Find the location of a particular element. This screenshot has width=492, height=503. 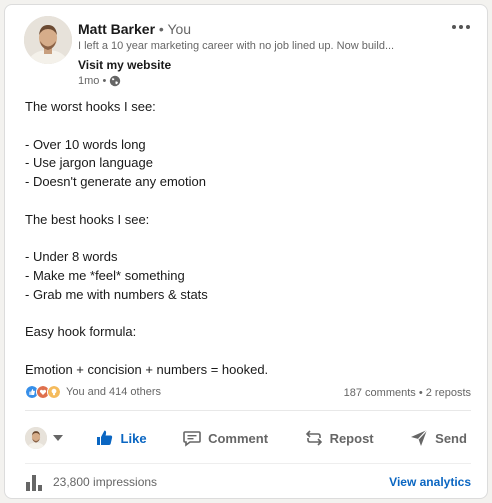

user-photo is located at coordinates (36, 438).